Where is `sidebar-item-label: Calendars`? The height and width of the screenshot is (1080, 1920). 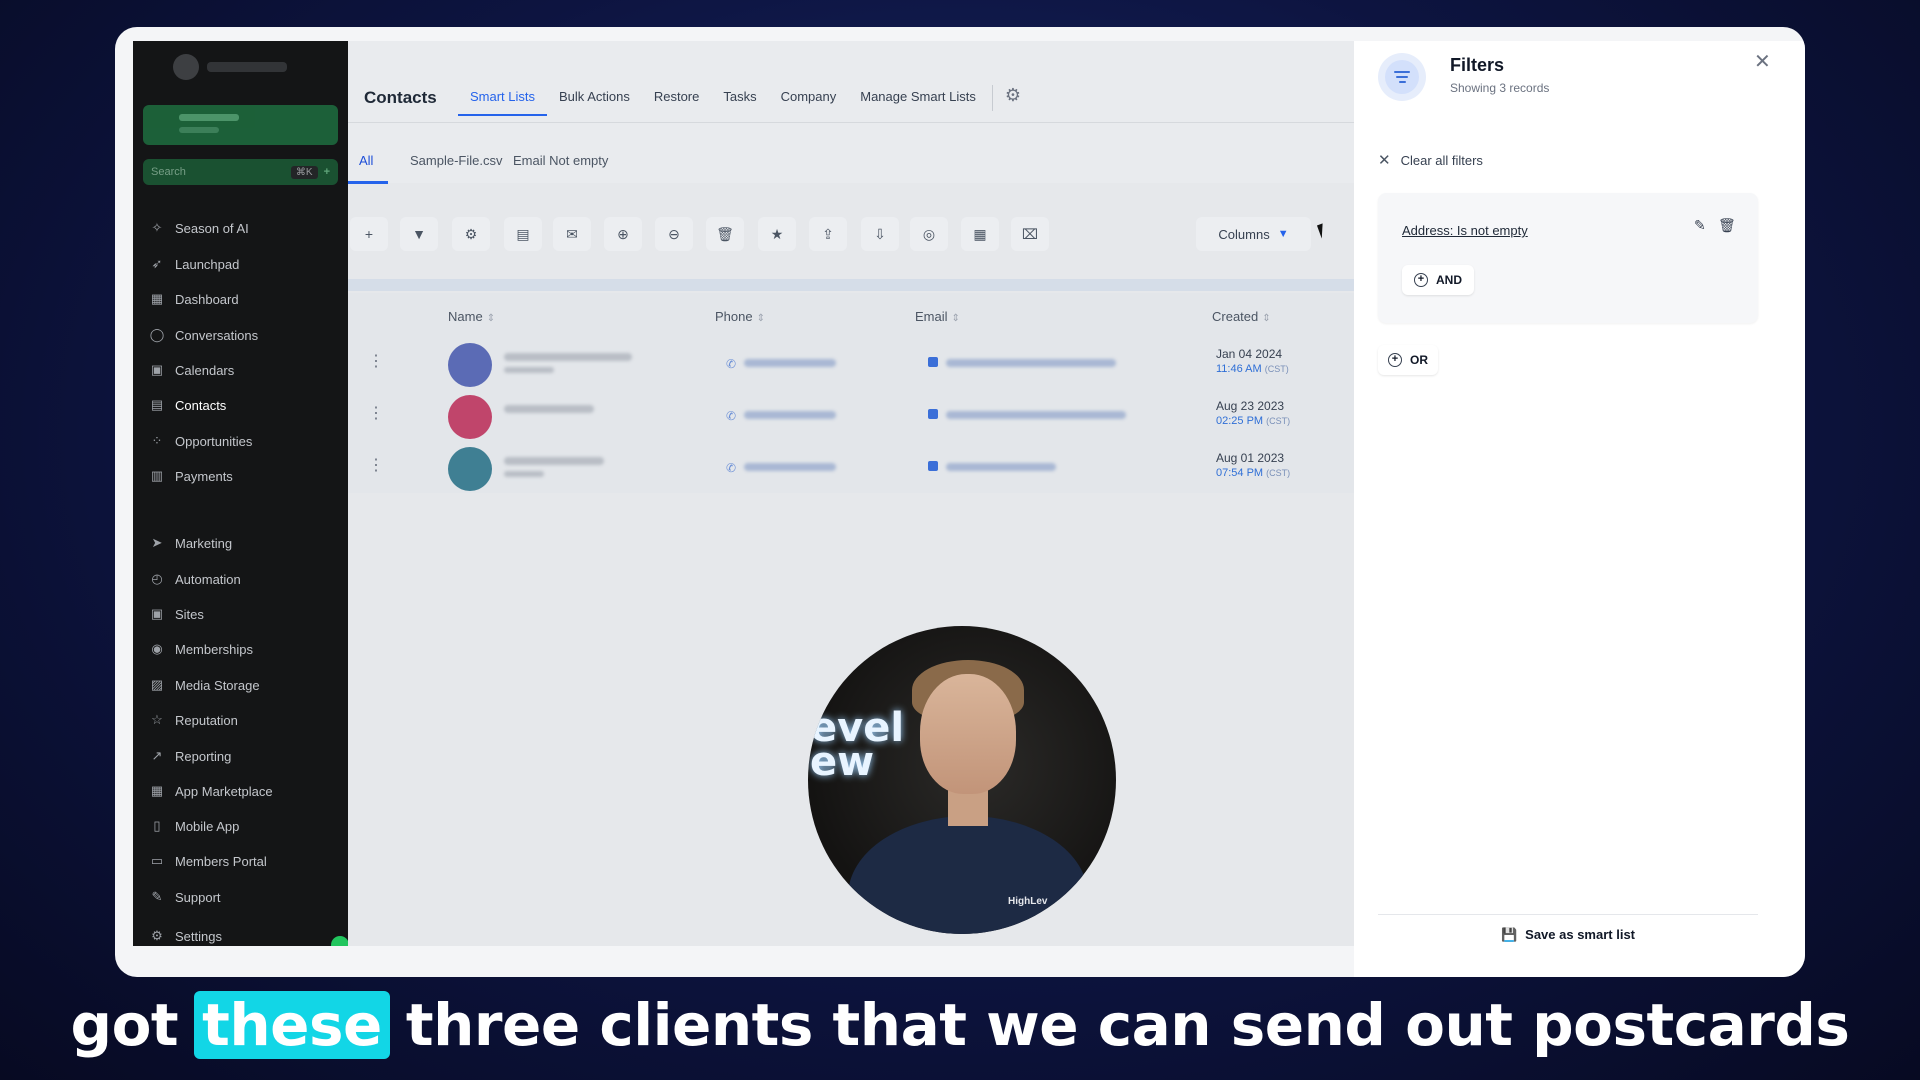
sidebar-item-label: Calendars is located at coordinates (205, 370).